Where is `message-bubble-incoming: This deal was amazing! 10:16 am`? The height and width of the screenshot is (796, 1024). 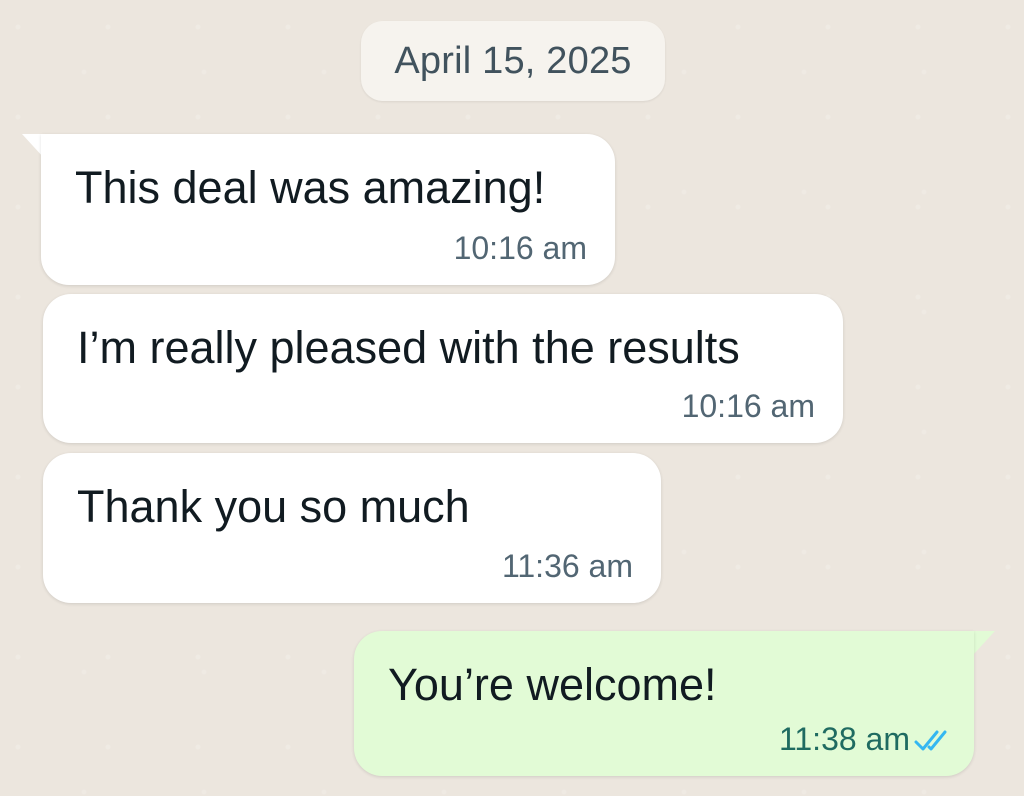 message-bubble-incoming: This deal was amazing! 10:16 am is located at coordinates (328, 209).